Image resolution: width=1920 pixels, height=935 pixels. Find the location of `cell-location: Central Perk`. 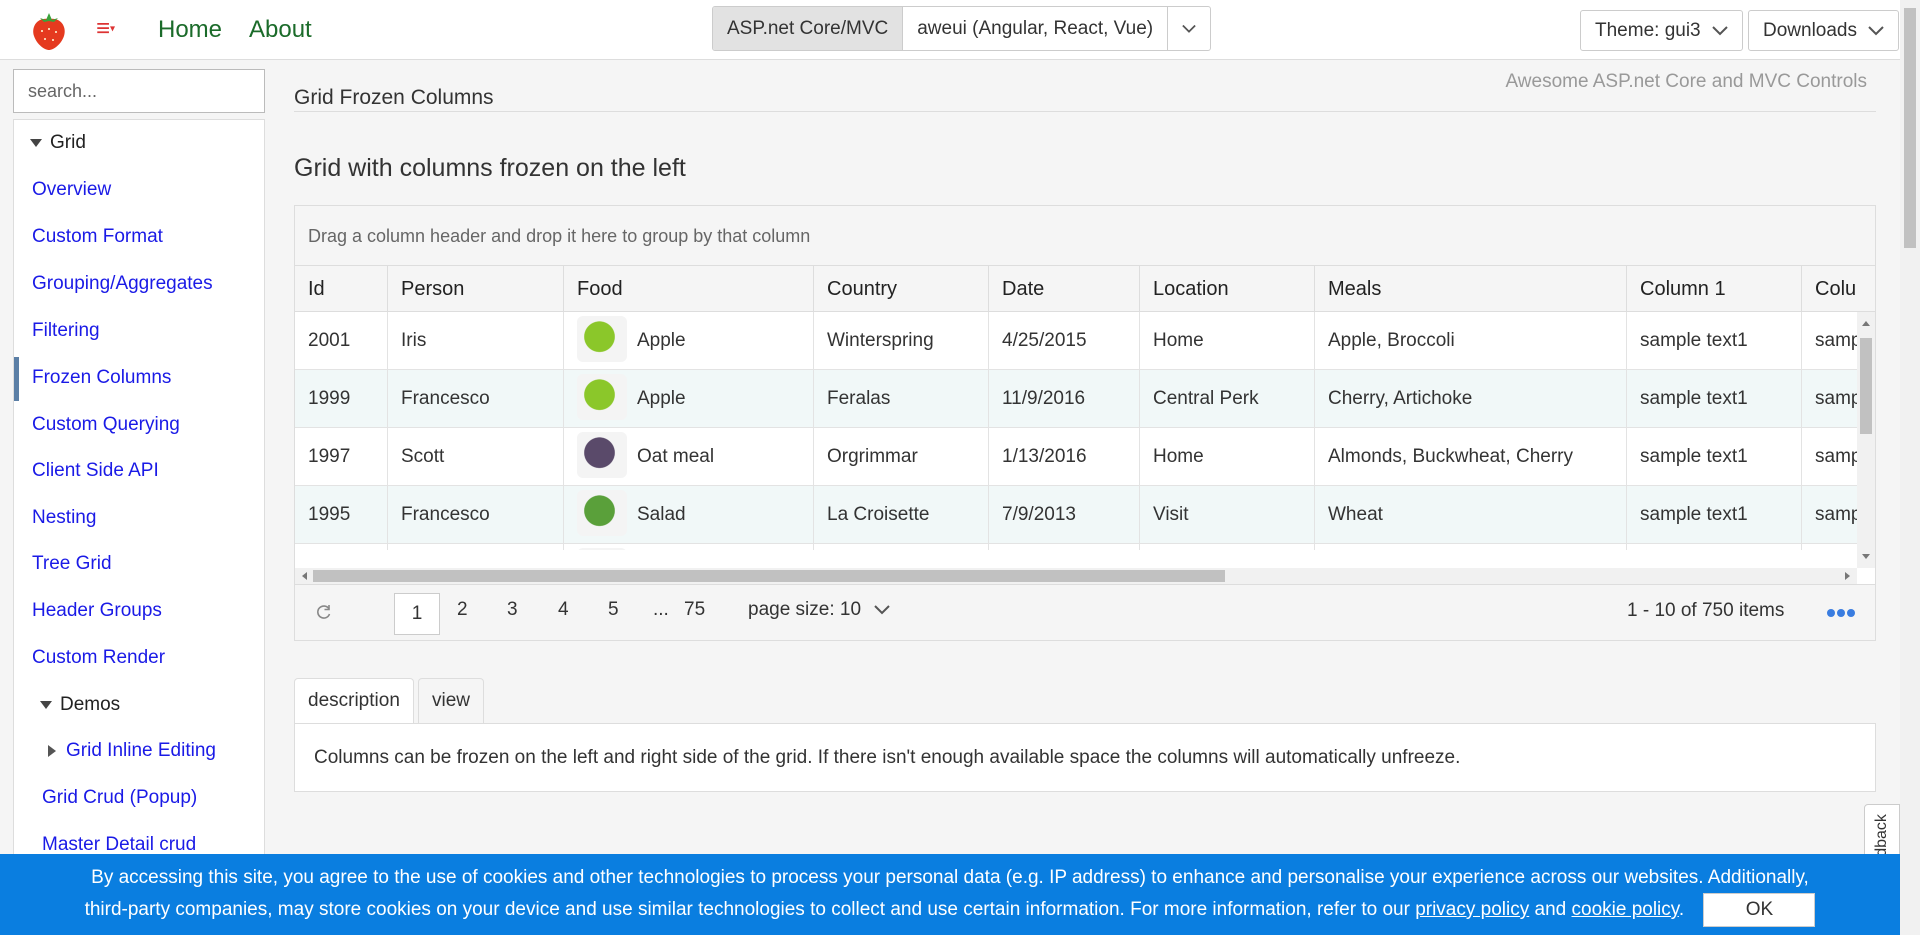

cell-location: Central Perk is located at coordinates (1227, 399).